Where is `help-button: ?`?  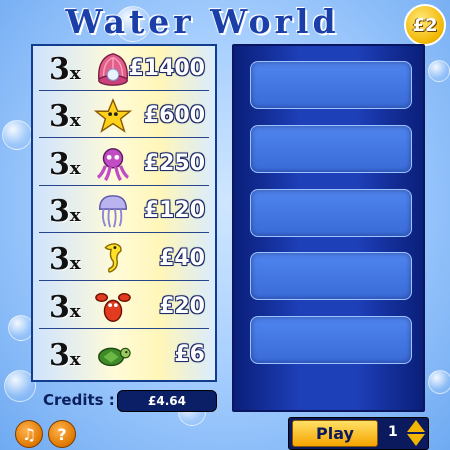
help-button: ? is located at coordinates (62, 434).